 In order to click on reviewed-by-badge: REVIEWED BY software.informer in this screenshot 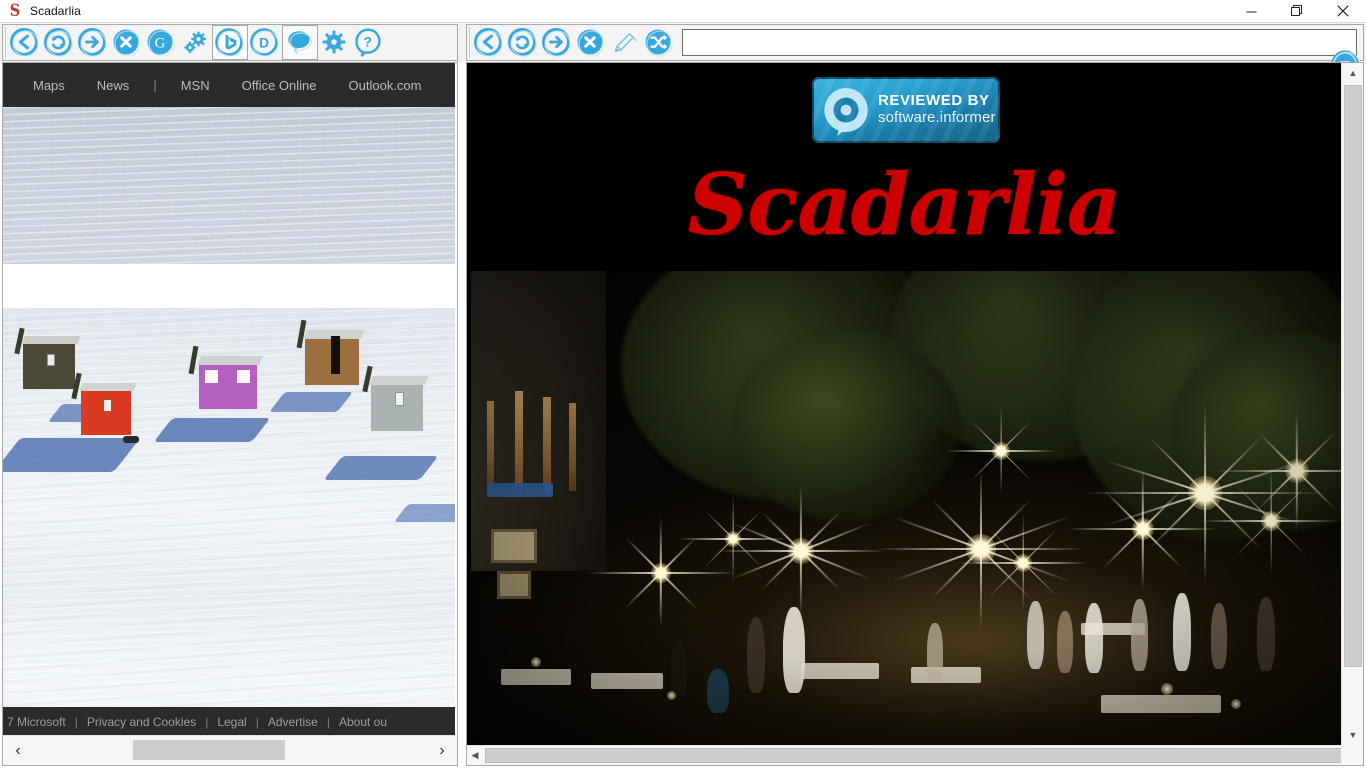, I will do `click(906, 110)`.